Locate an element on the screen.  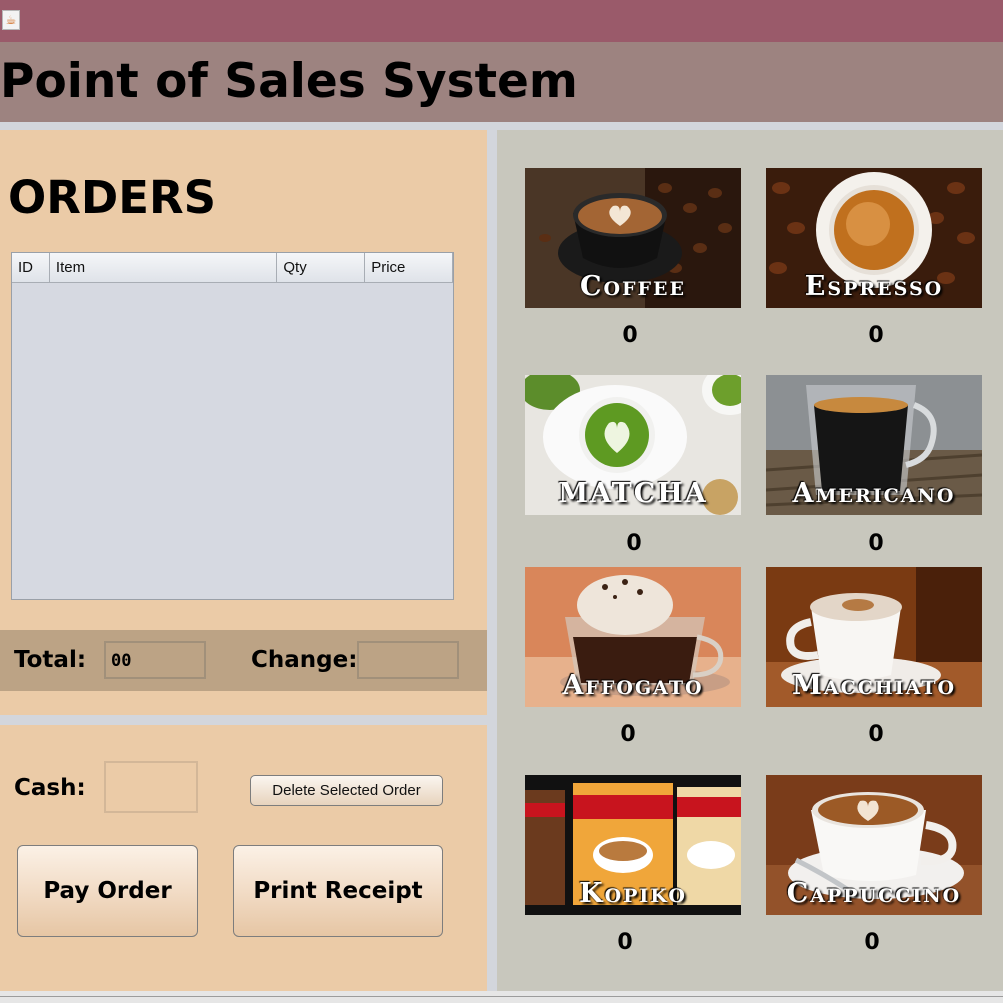
pay-order-button: Pay Order is located at coordinates (107, 891).